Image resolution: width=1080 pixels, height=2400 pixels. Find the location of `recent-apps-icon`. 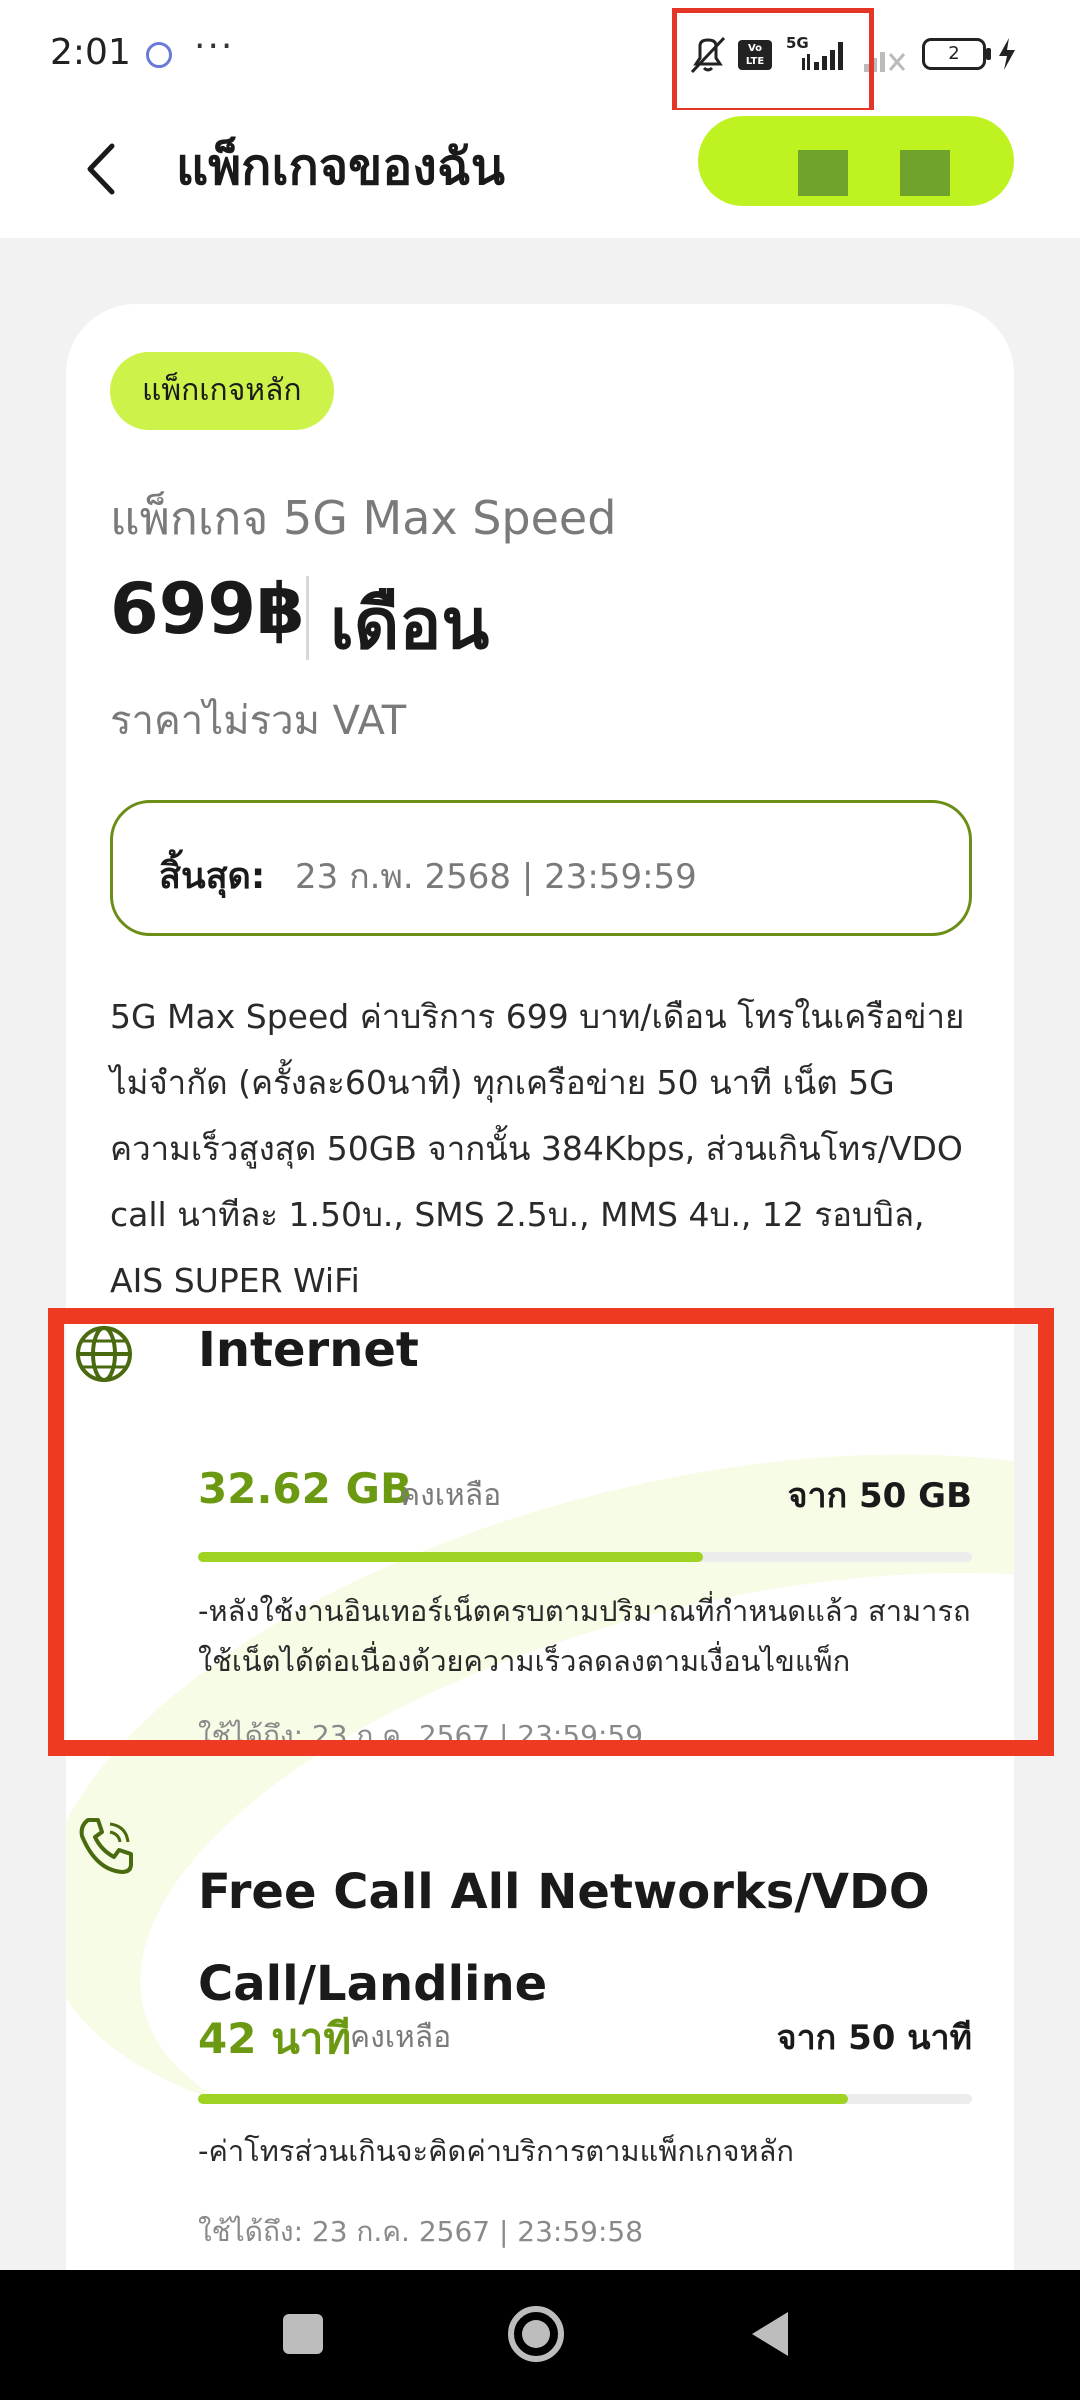

recent-apps-icon is located at coordinates (303, 2334).